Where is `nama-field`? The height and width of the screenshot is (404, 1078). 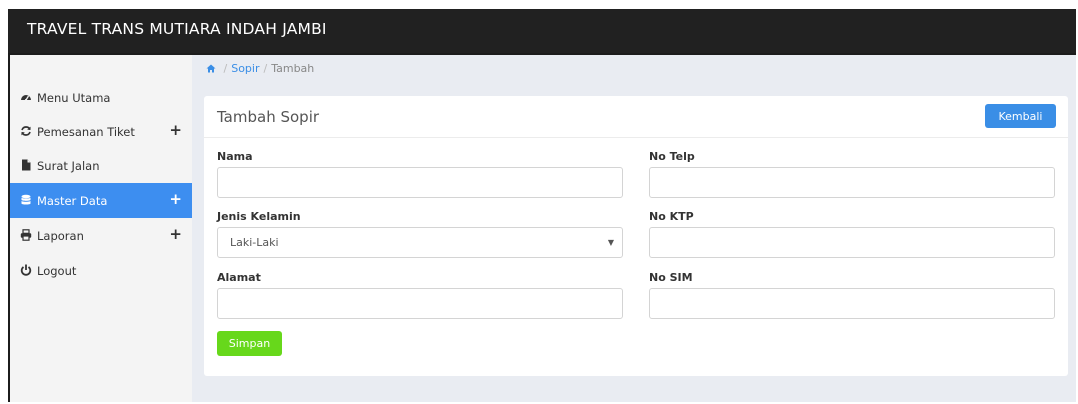
nama-field is located at coordinates (420, 182).